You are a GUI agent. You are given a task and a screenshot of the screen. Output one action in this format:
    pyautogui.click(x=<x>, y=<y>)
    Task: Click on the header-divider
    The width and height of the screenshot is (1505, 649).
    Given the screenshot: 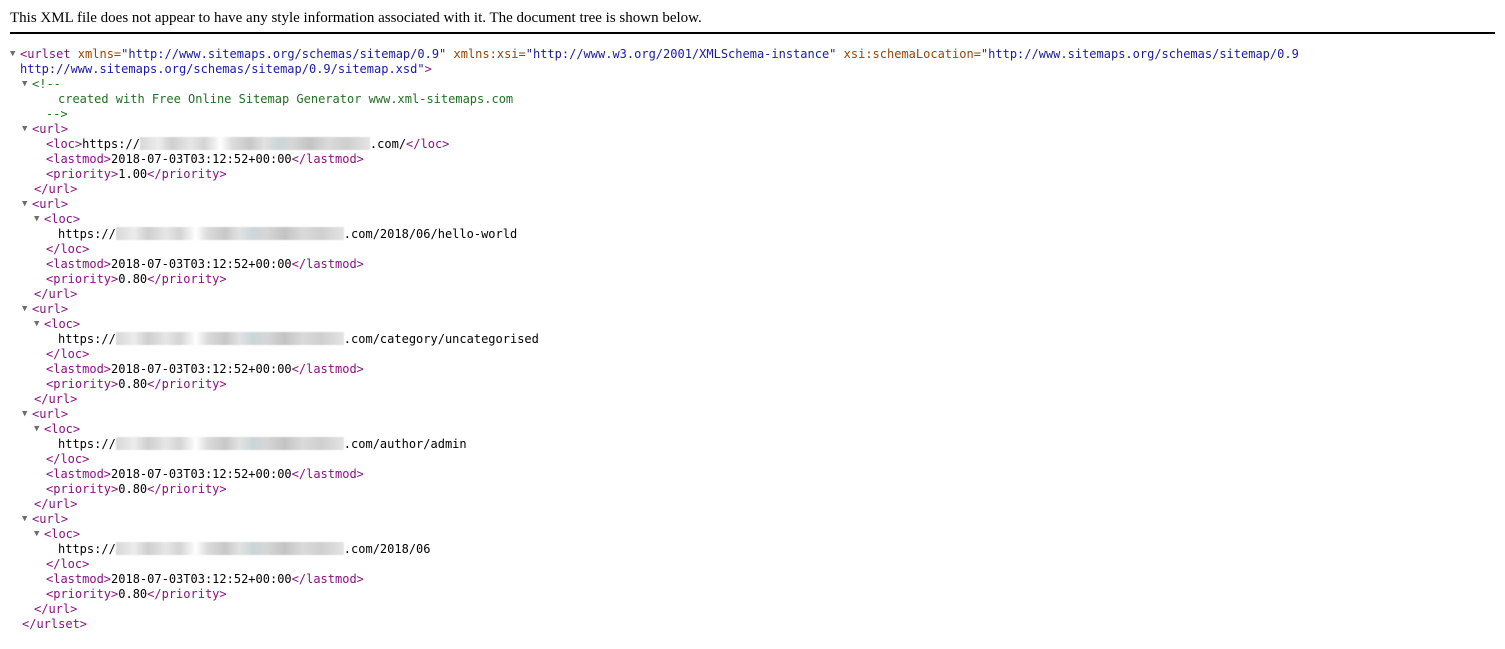 What is the action you would take?
    pyautogui.click(x=752, y=33)
    